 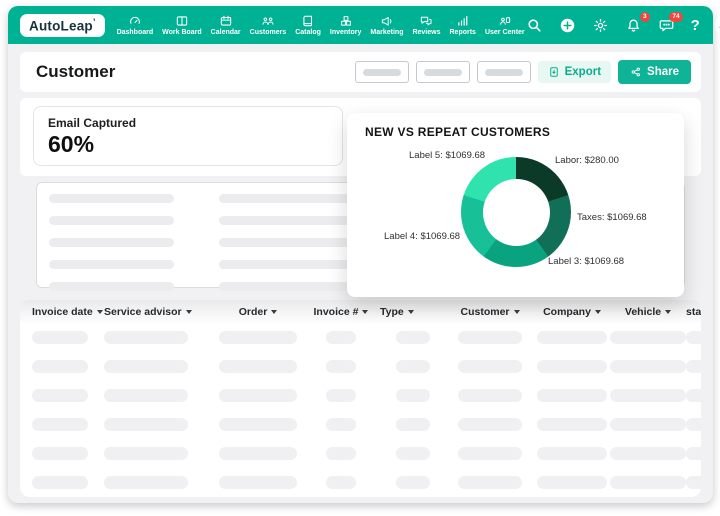 What do you see at coordinates (504, 21) in the screenshot?
I see `user-center-icon` at bounding box center [504, 21].